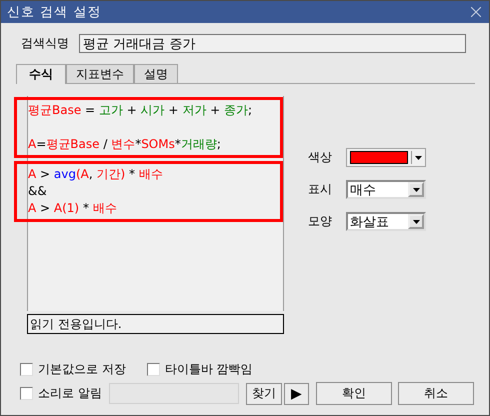 Image resolution: width=490 pixels, height=416 pixels. What do you see at coordinates (386, 157) in the screenshot?
I see `color-picker` at bounding box center [386, 157].